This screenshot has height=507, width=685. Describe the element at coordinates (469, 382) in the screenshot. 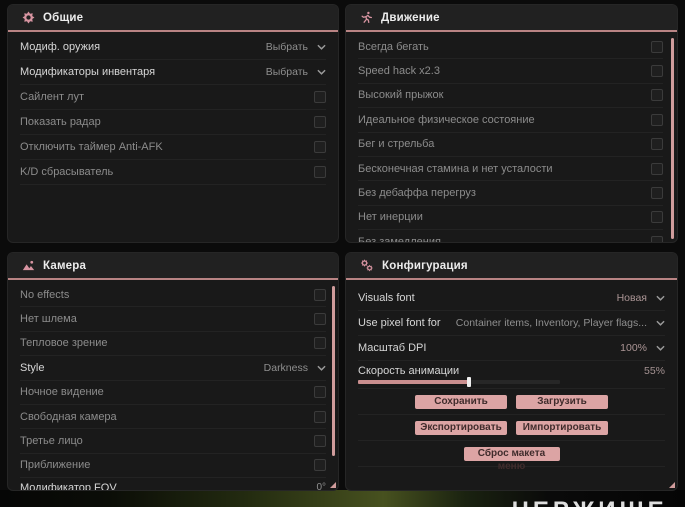

I see `slider-handle` at that location.